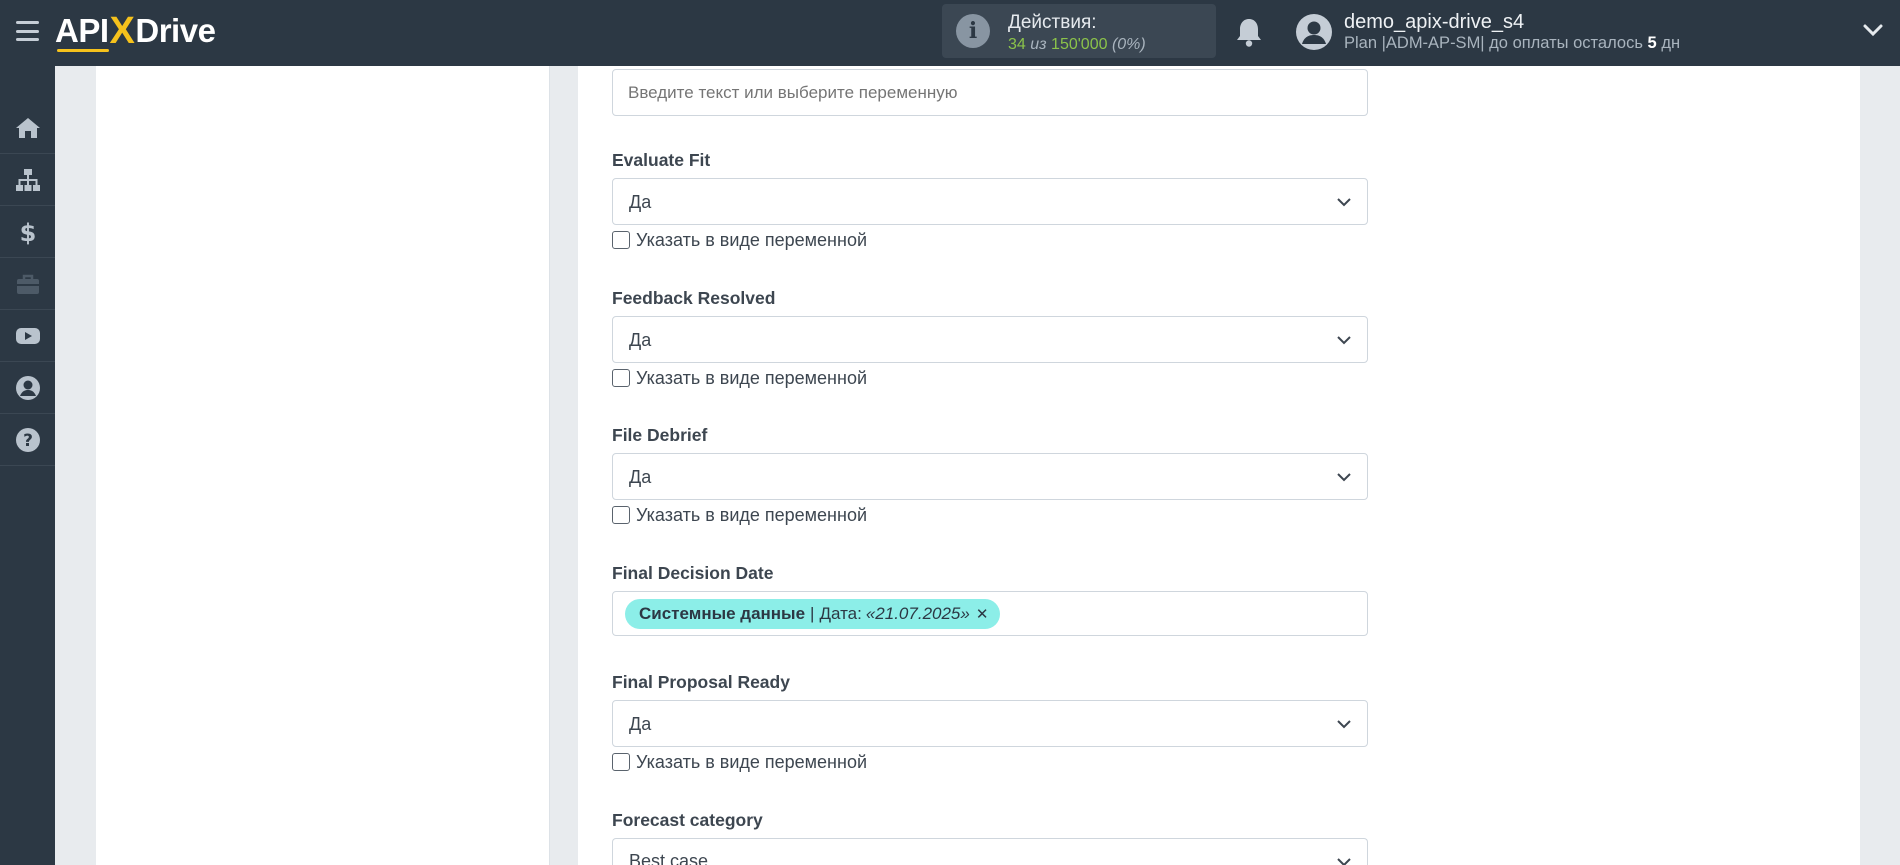  Describe the element at coordinates (27, 31) in the screenshot. I see `menu-burger-icon` at that location.